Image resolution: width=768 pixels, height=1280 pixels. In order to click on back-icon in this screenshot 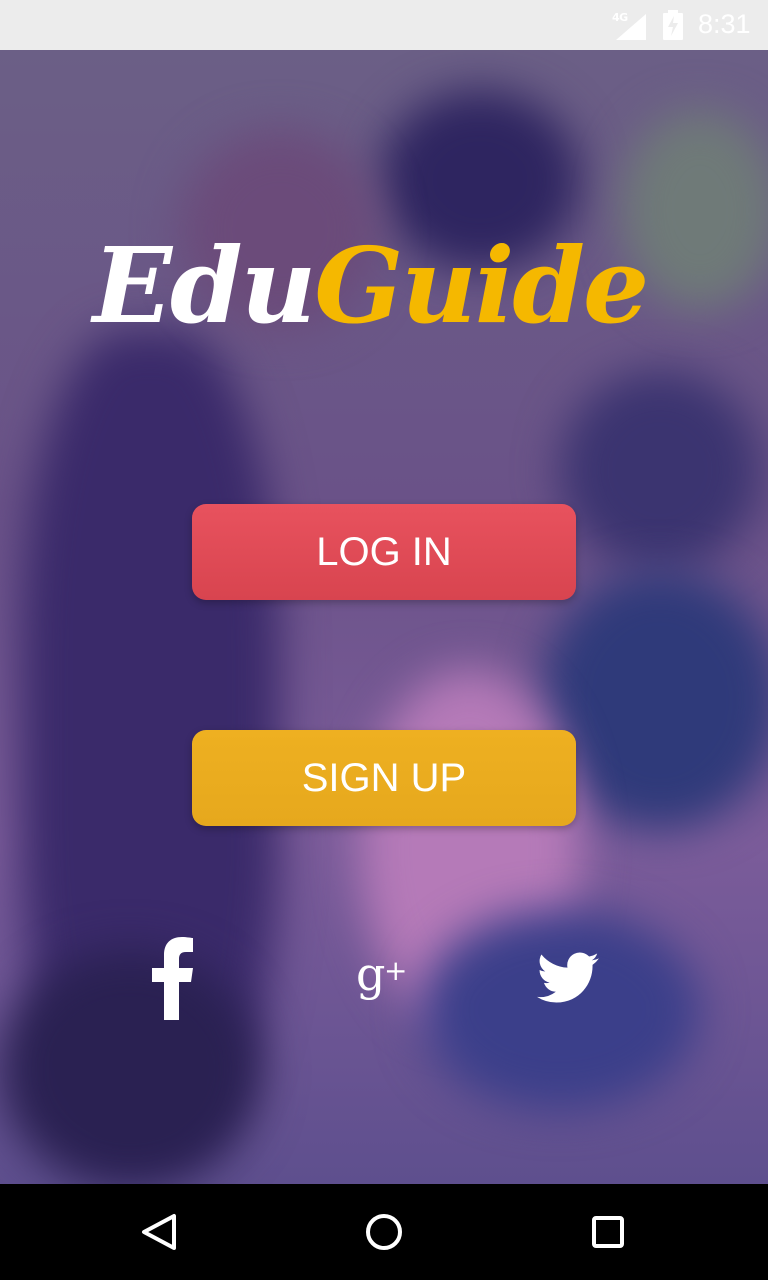, I will do `click(159, 1232)`.